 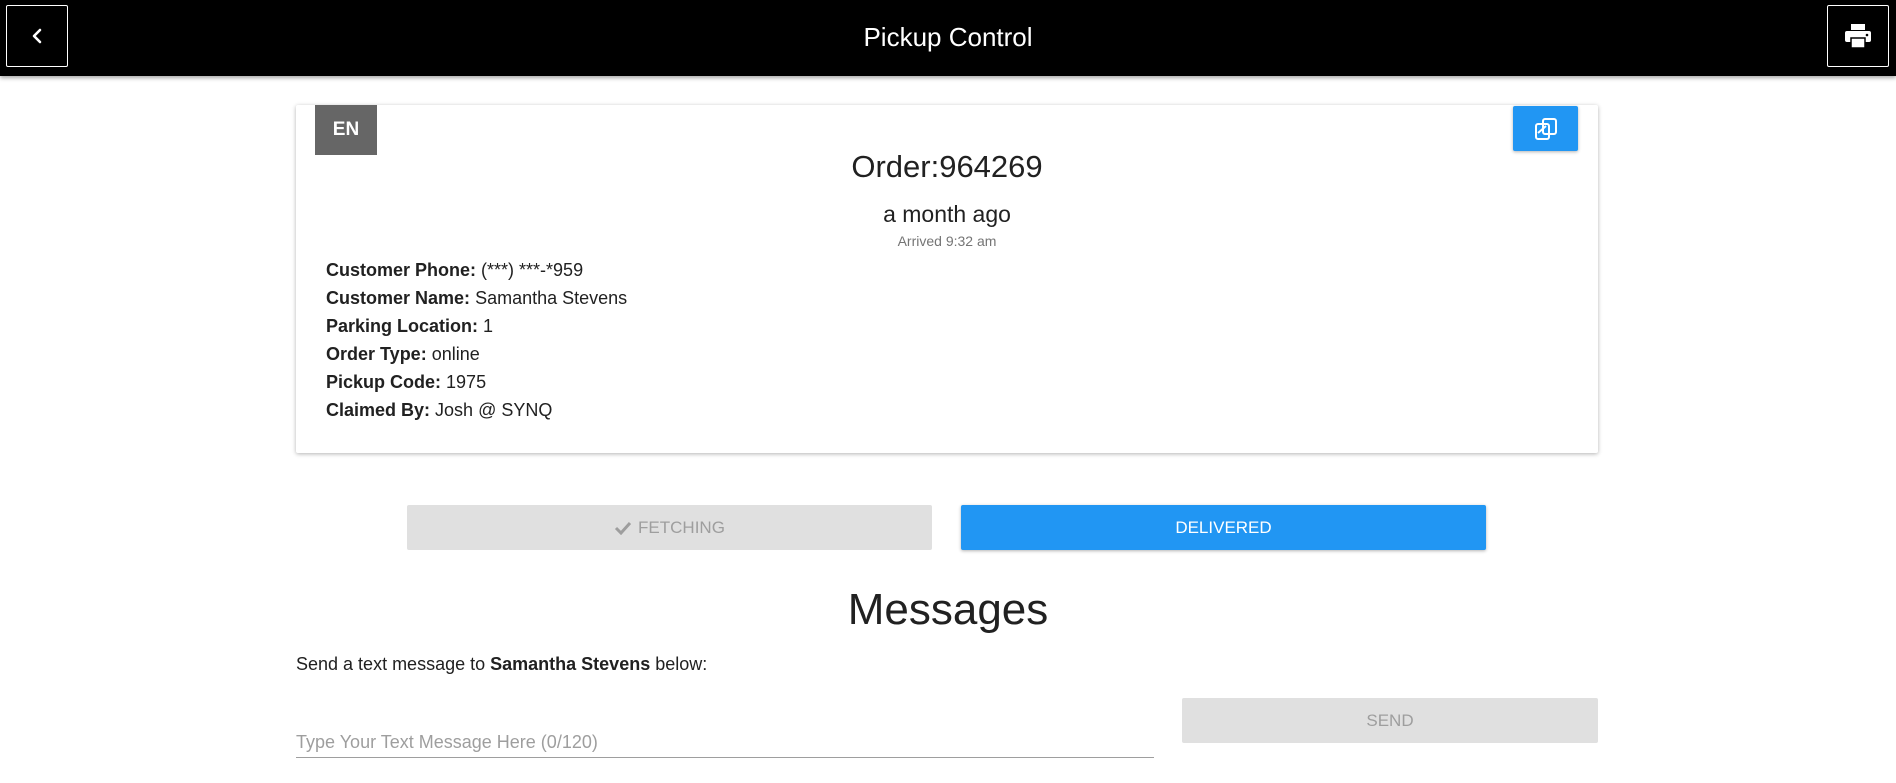 I want to click on fetching-button: FETCHING, so click(x=669, y=527).